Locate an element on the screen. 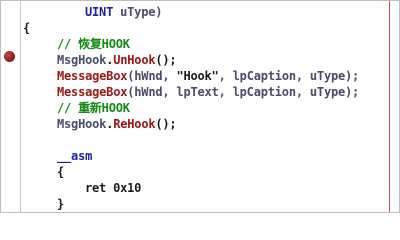  comment-text: // 恢复HOOK is located at coordinates (93, 44).